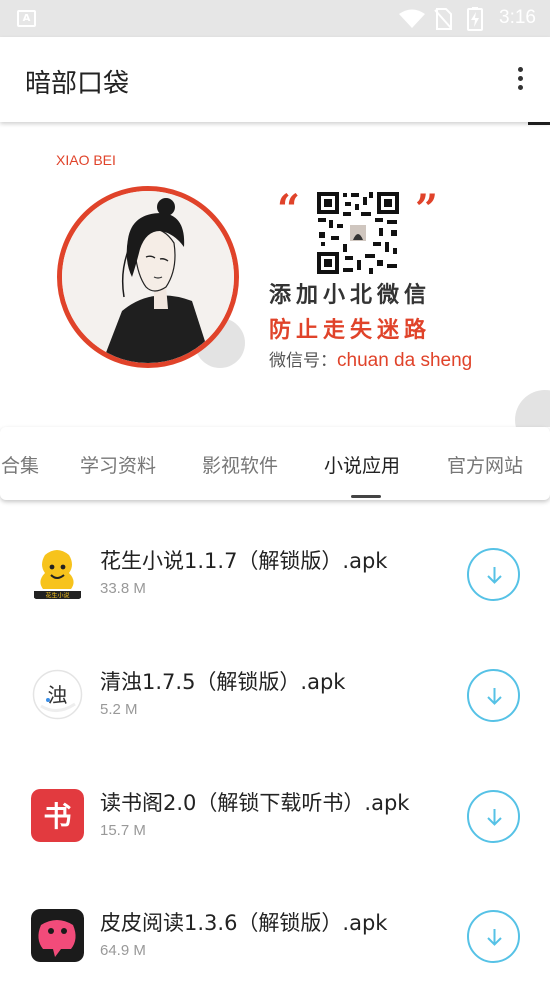  Describe the element at coordinates (223, 682) in the screenshot. I see `file-name: 清浊1.7.5（解锁版）.apk` at that location.